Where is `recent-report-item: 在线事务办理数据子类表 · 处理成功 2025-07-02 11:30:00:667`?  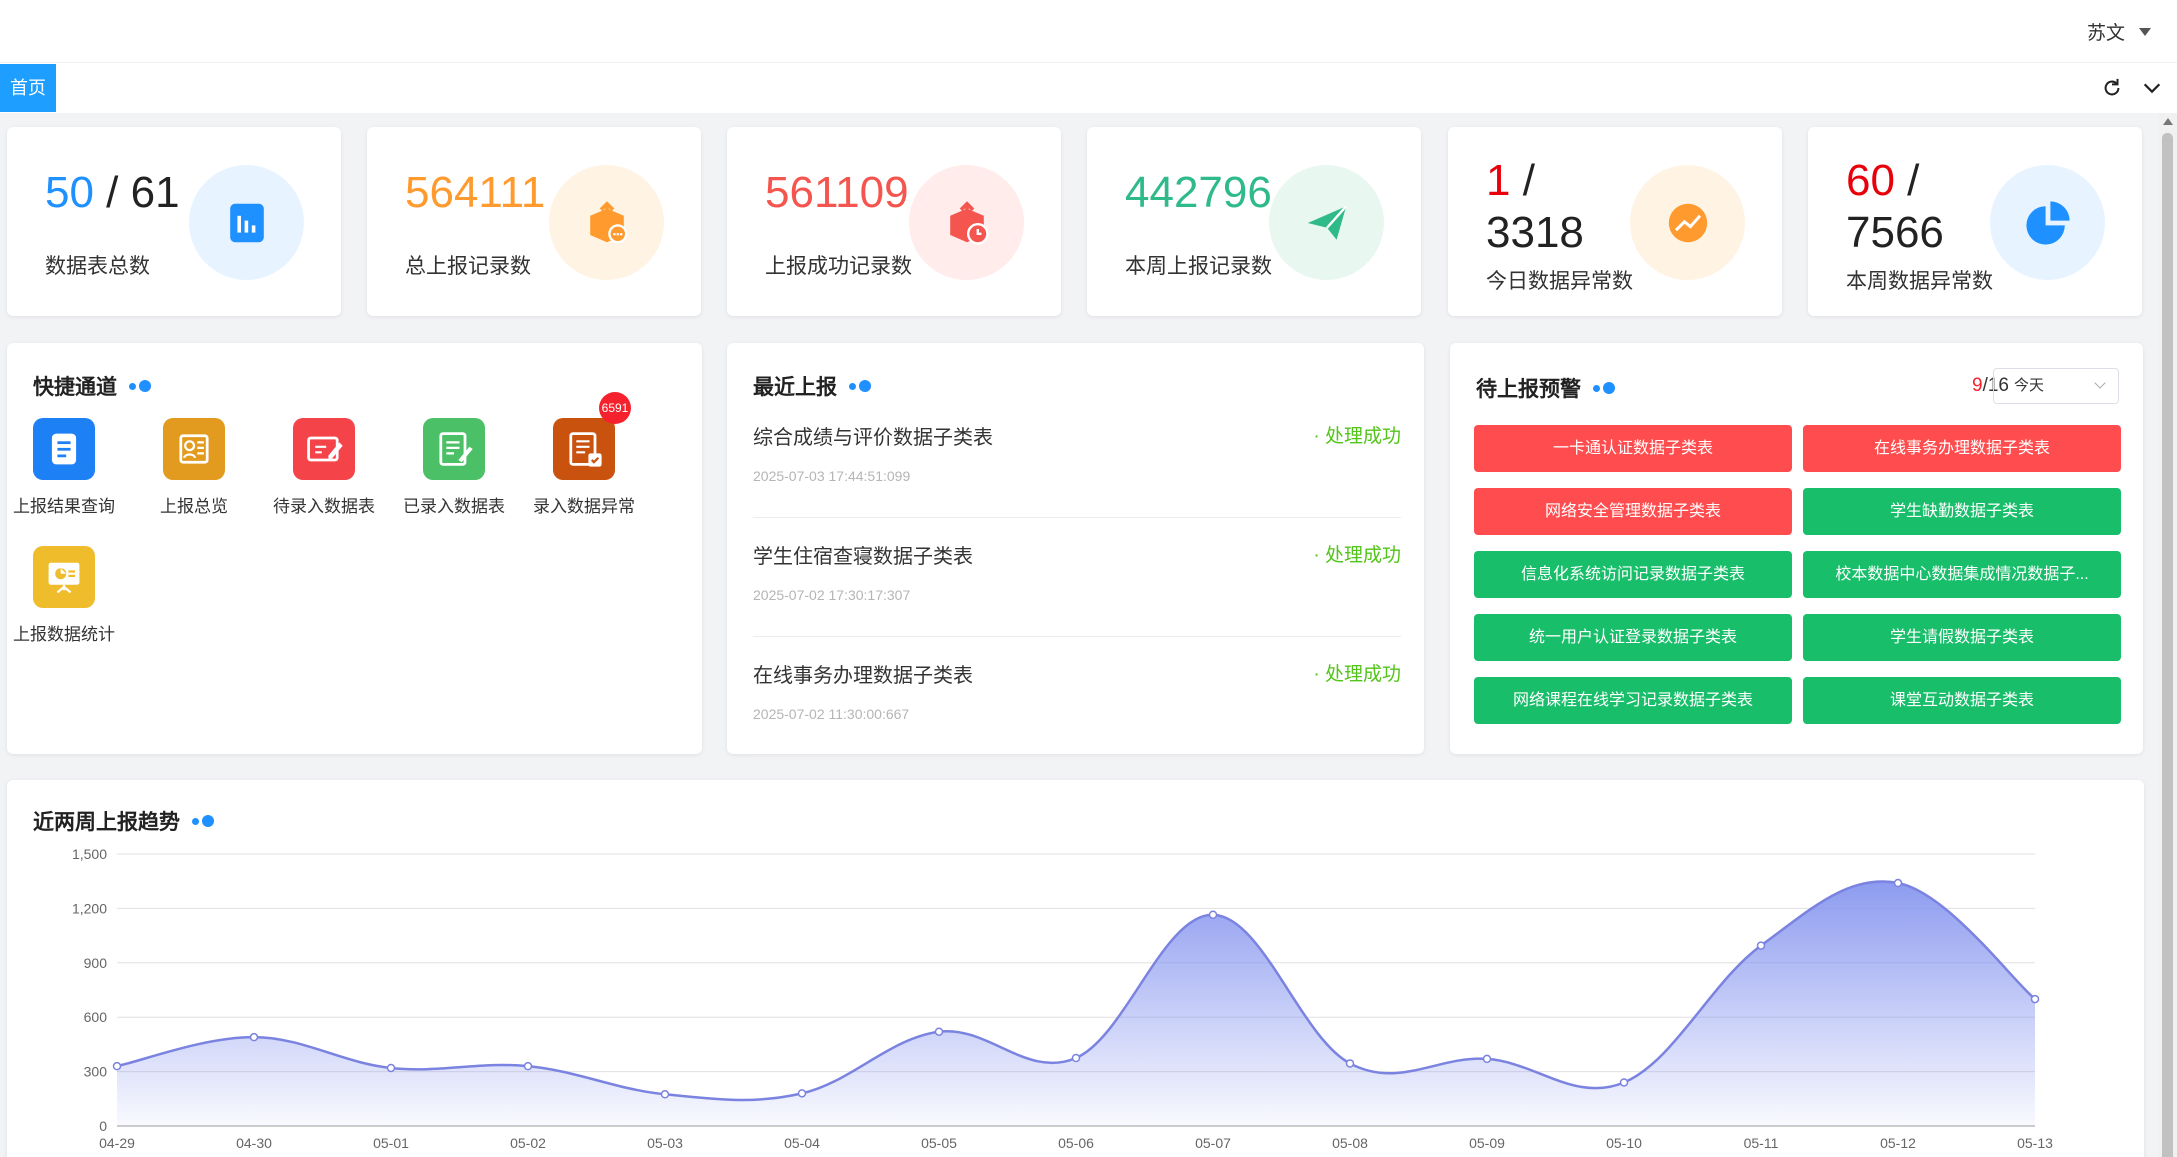
recent-report-item: 在线事务办理数据子类表 · 处理成功 2025-07-02 11:30:00:667 is located at coordinates (1077, 690).